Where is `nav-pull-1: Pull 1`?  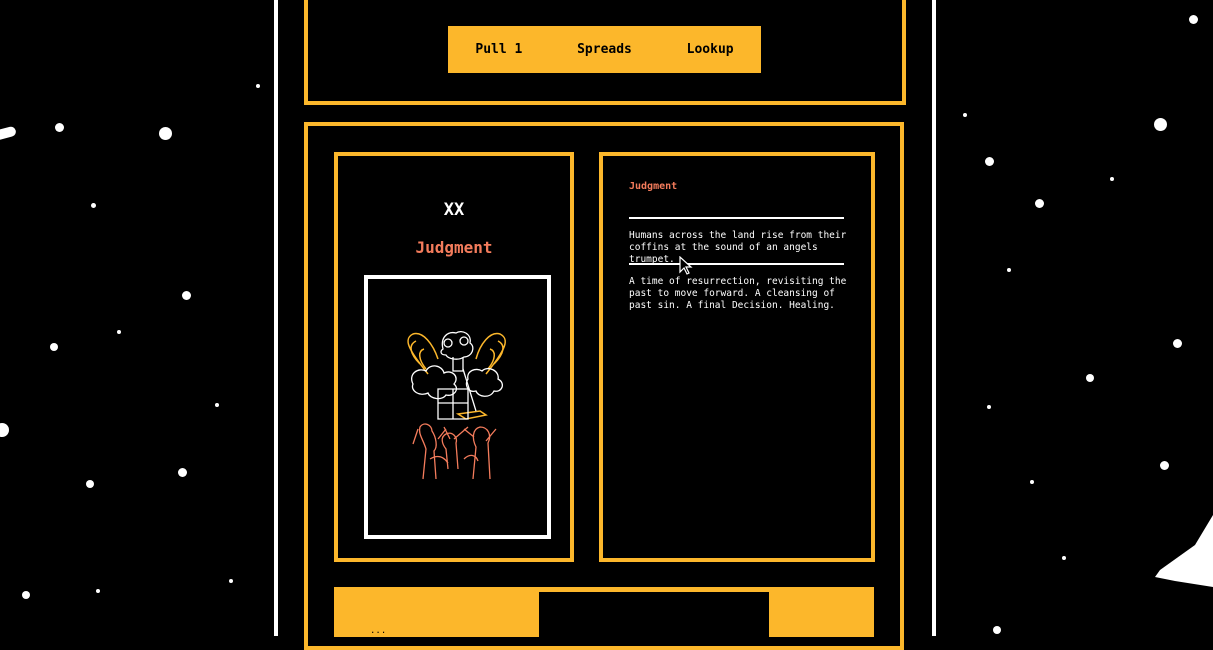
nav-pull-1: Pull 1 is located at coordinates (498, 49).